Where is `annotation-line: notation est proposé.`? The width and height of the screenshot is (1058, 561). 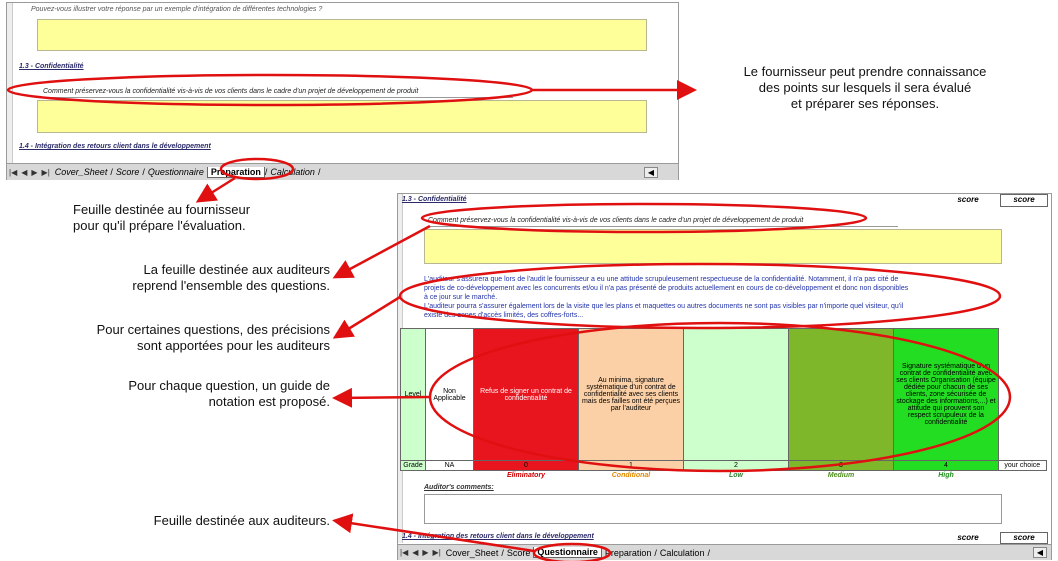 annotation-line: notation est proposé. is located at coordinates (269, 401).